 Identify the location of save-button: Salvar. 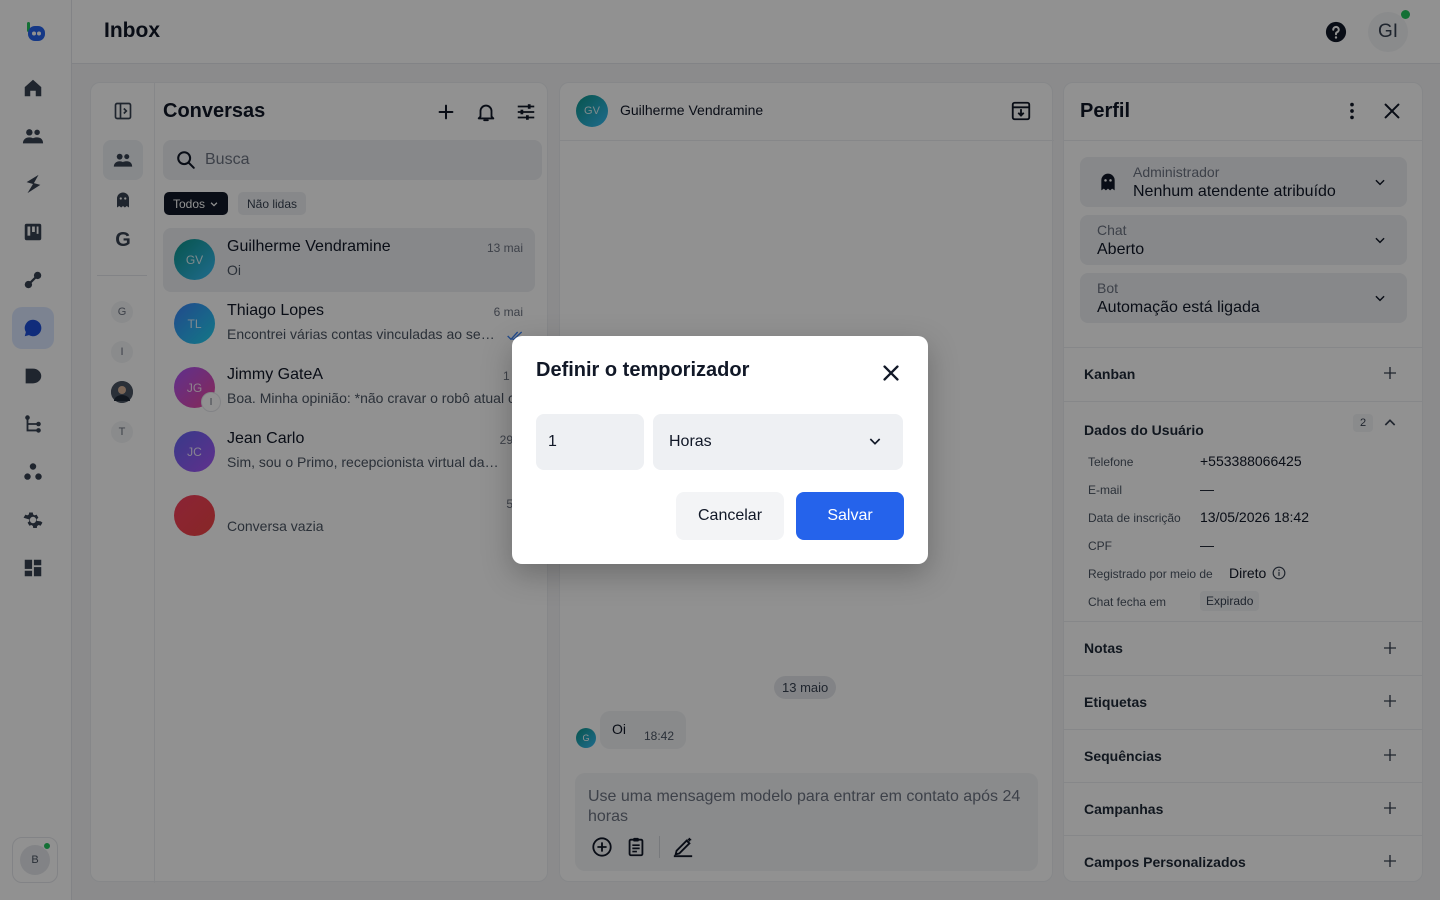
(850, 516).